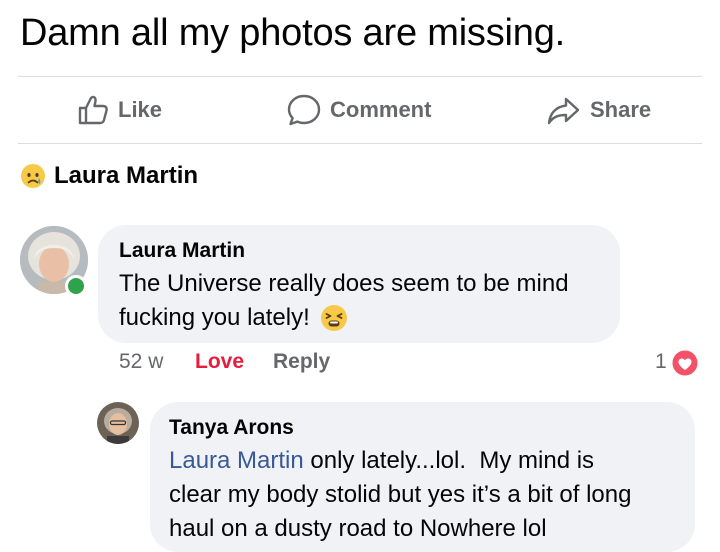 The width and height of the screenshot is (720, 552). Describe the element at coordinates (140, 109) in the screenshot. I see `like-label: Like` at that location.